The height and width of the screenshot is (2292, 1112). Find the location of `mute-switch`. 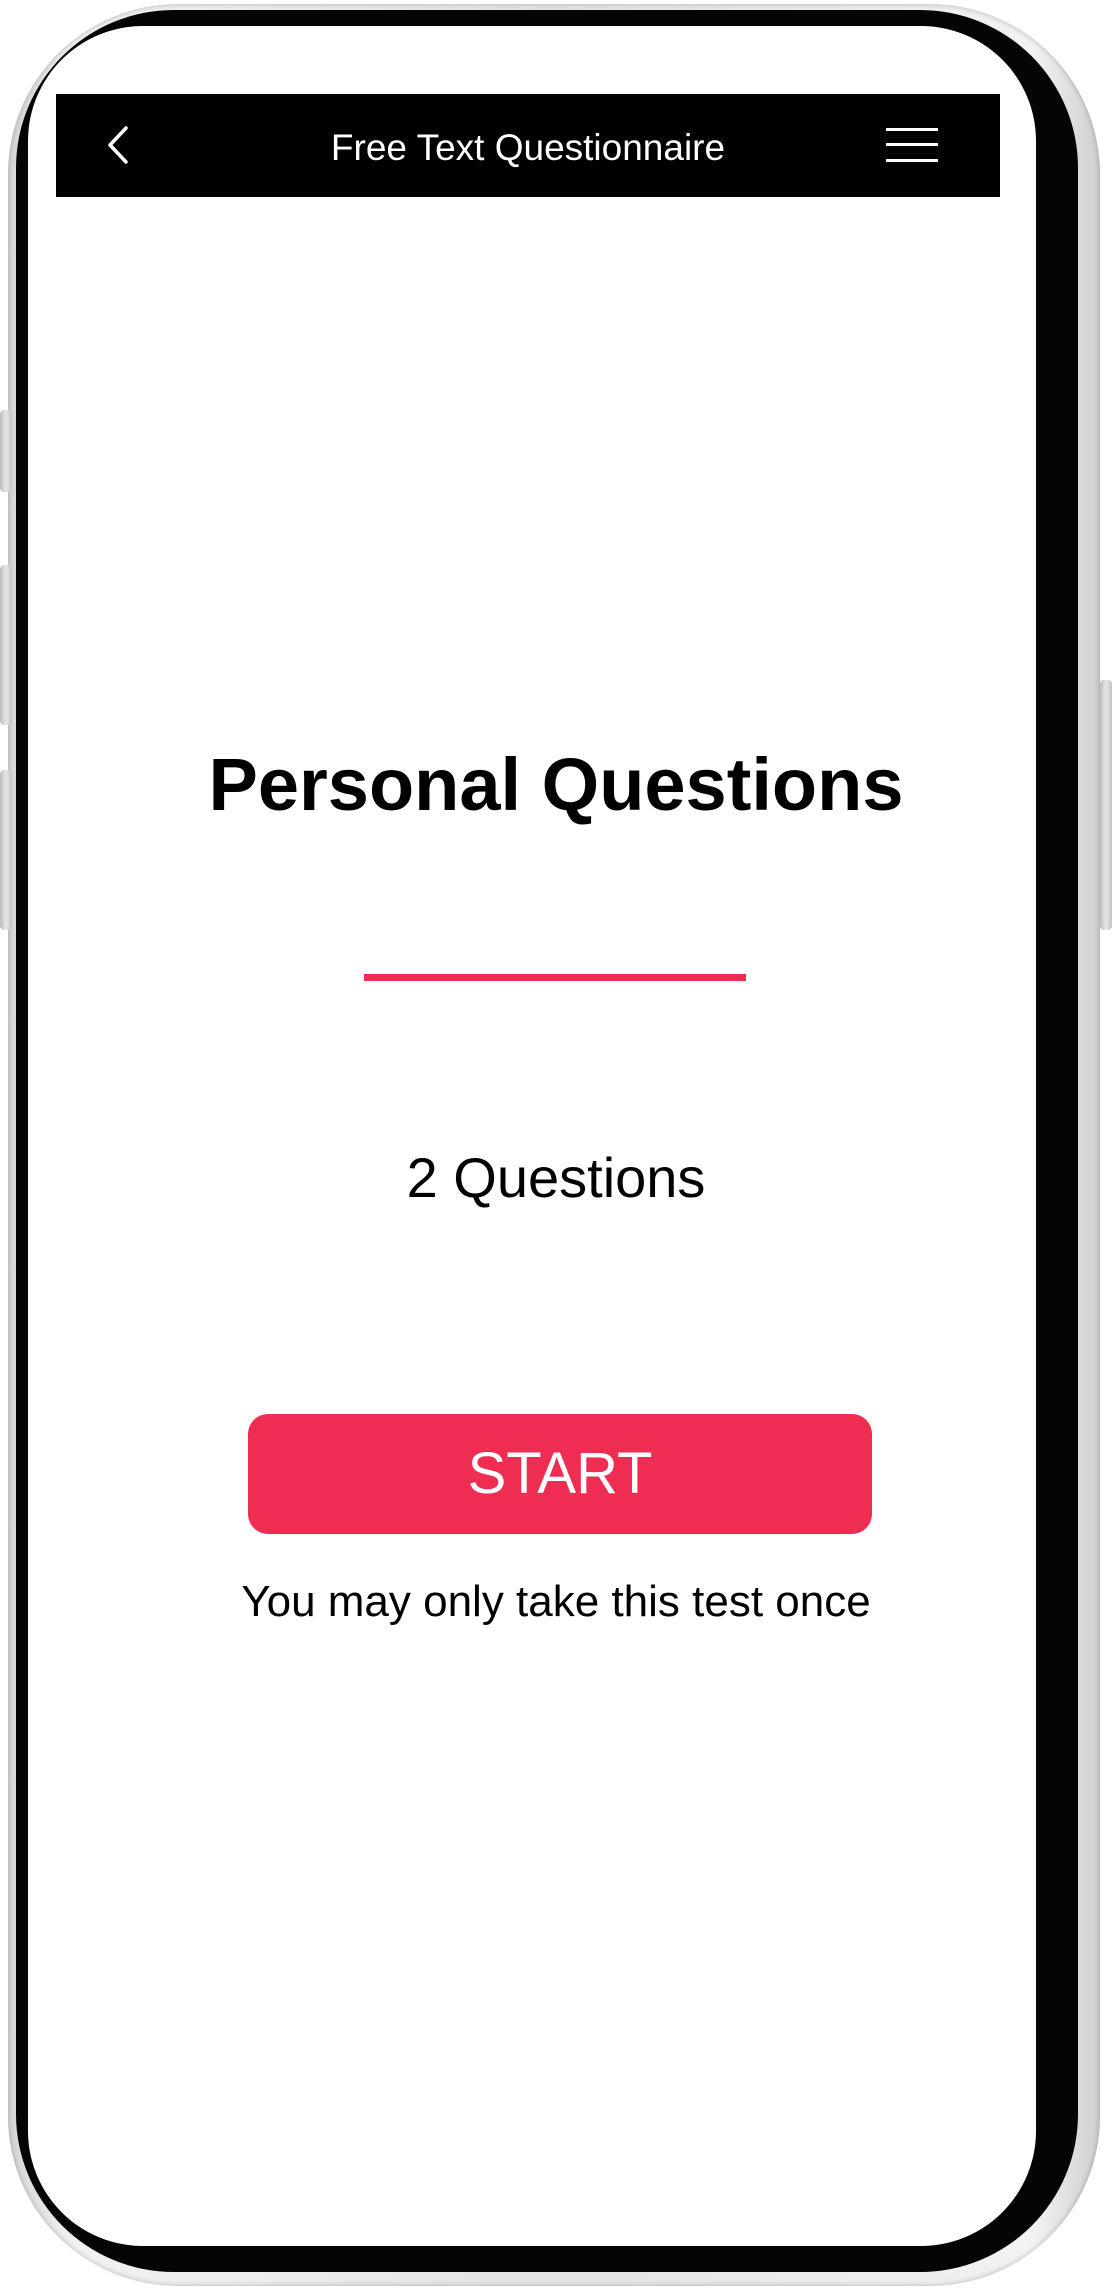

mute-switch is located at coordinates (6, 451).